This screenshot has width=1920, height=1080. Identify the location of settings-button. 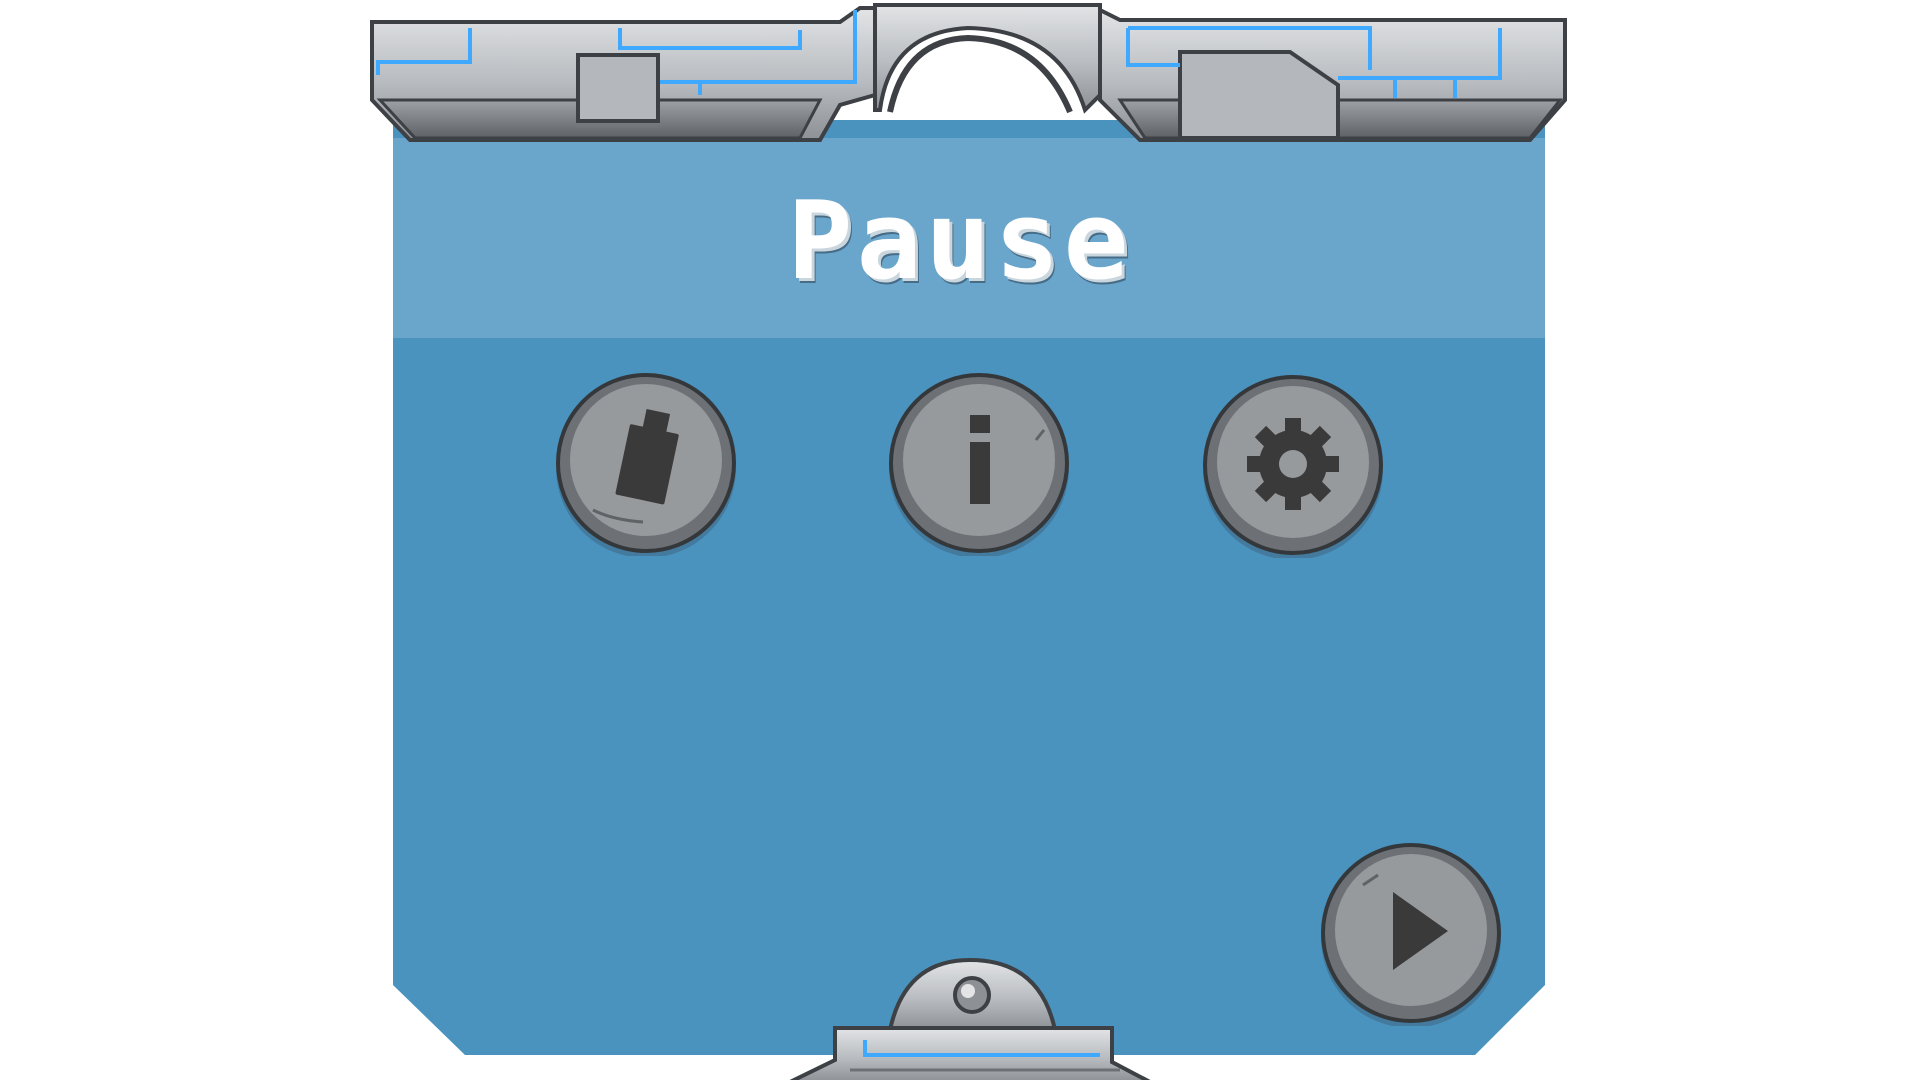
(1293, 465).